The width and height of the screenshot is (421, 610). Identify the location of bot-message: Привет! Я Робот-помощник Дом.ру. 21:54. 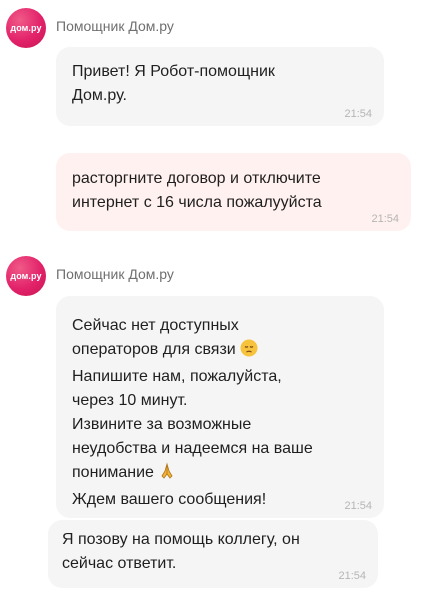
(220, 86).